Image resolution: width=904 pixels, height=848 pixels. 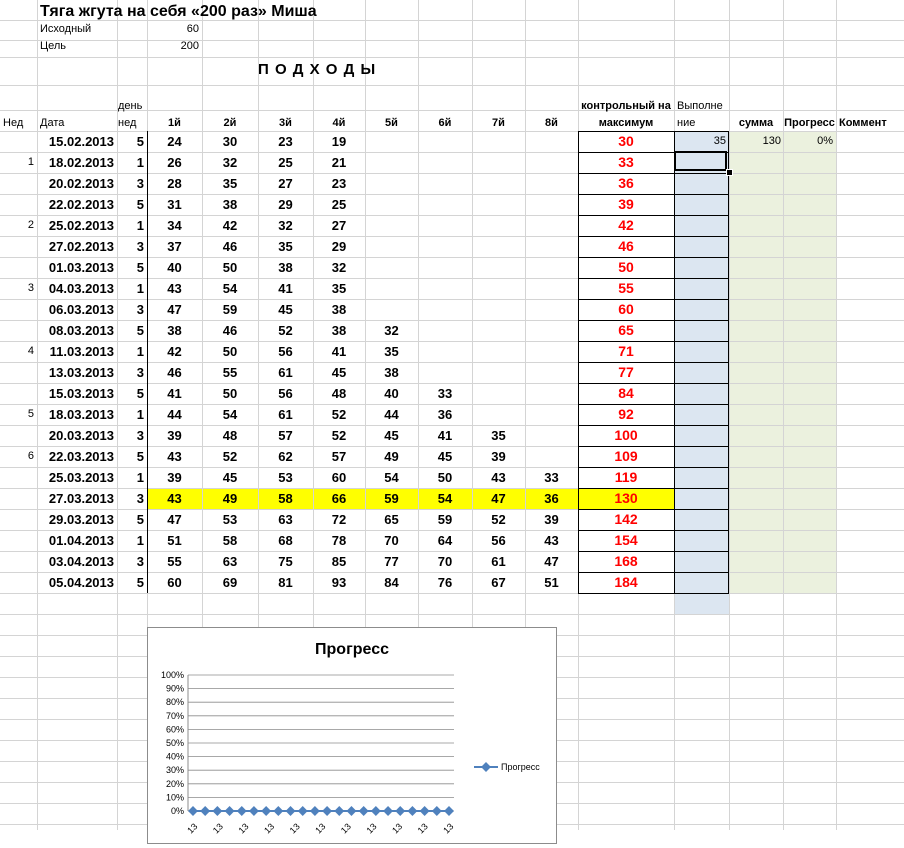 What do you see at coordinates (445, 393) in the screenshot?
I see `set-cell: 33` at bounding box center [445, 393].